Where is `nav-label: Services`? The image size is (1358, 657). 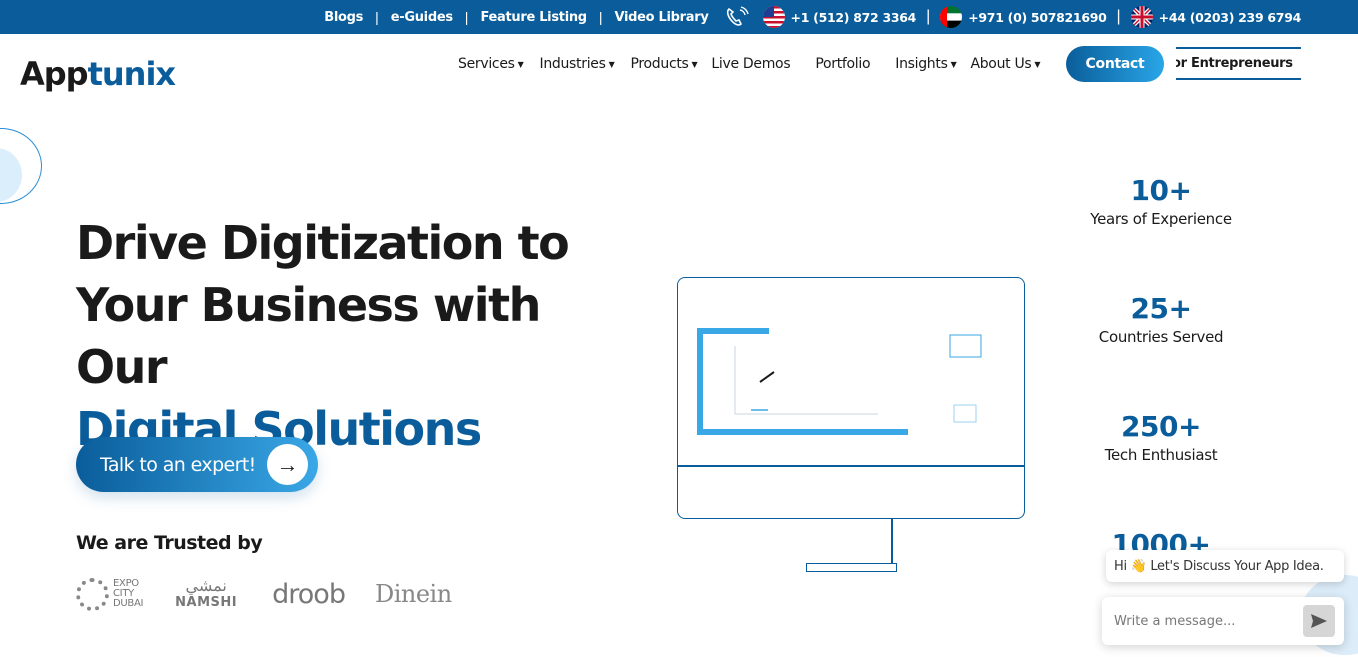 nav-label: Services is located at coordinates (486, 64).